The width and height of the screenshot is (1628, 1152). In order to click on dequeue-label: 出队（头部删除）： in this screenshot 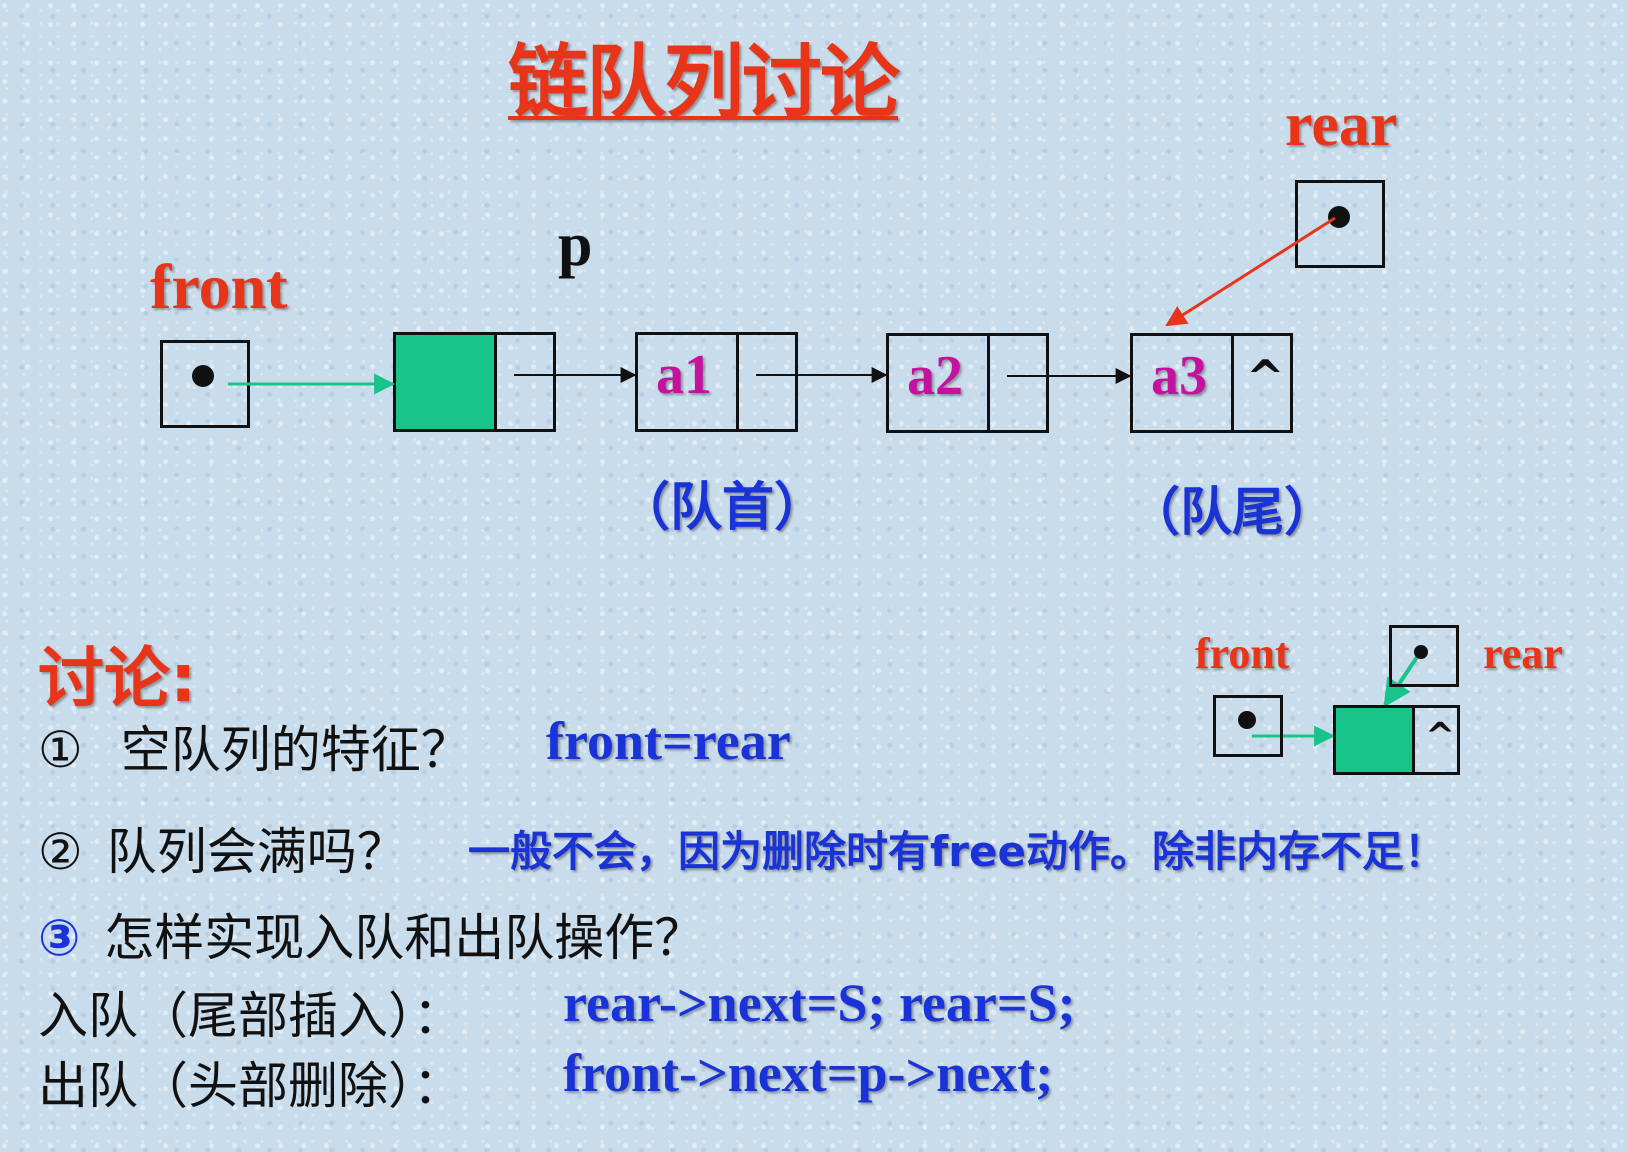, I will do `click(250, 1086)`.